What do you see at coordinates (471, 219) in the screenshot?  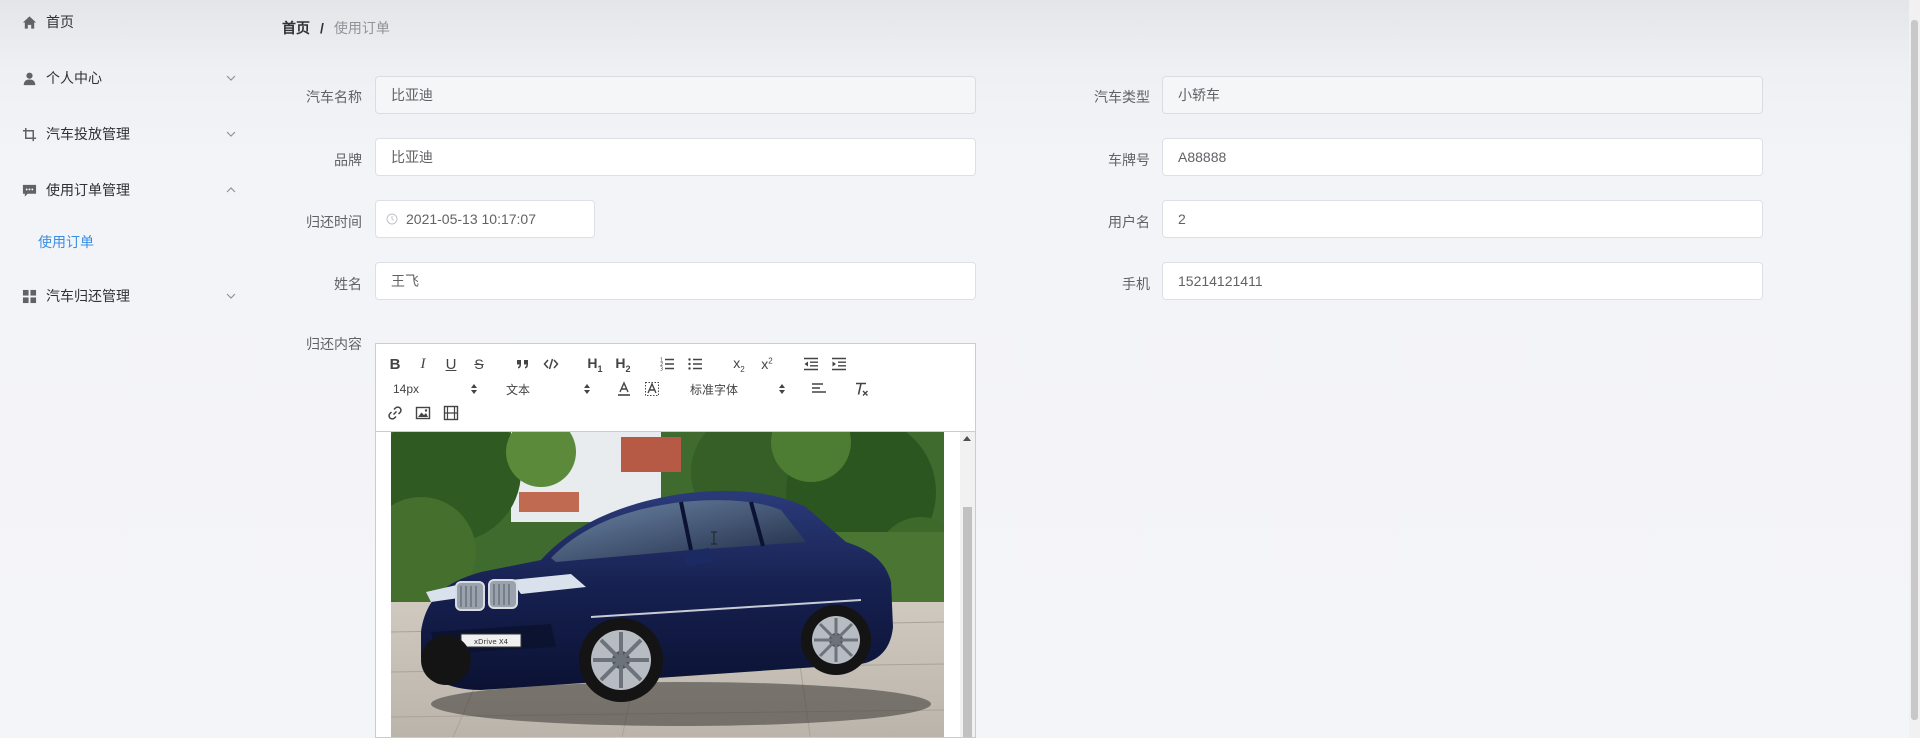 I see `return-time-value: 2021-05-13 10:17:07` at bounding box center [471, 219].